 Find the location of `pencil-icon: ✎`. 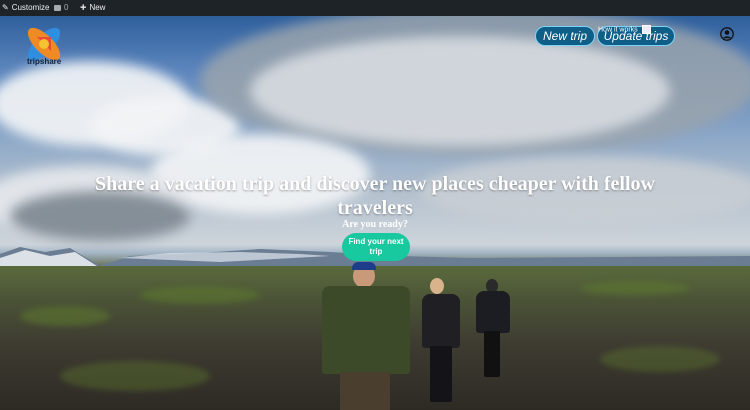

pencil-icon: ✎ is located at coordinates (5, 7).